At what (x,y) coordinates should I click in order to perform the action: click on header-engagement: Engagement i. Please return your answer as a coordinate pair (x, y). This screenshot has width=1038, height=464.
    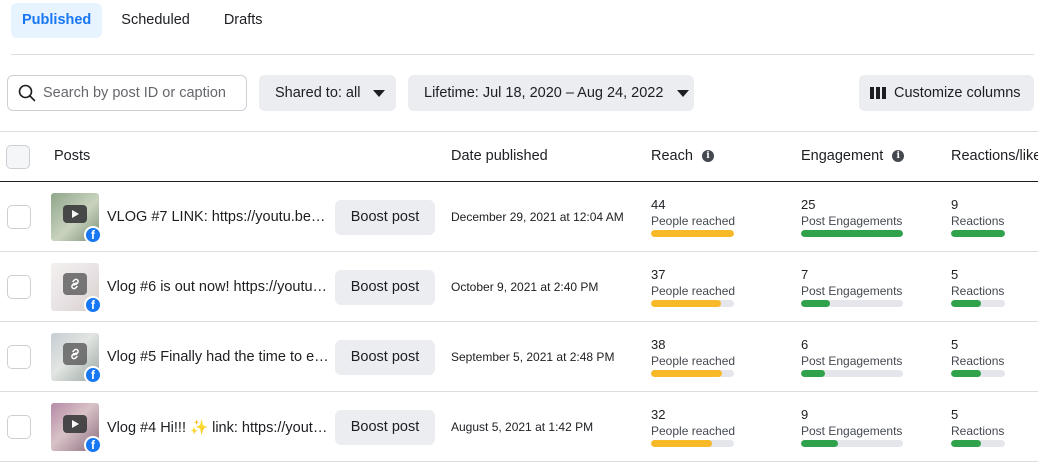
    Looking at the image, I should click on (853, 156).